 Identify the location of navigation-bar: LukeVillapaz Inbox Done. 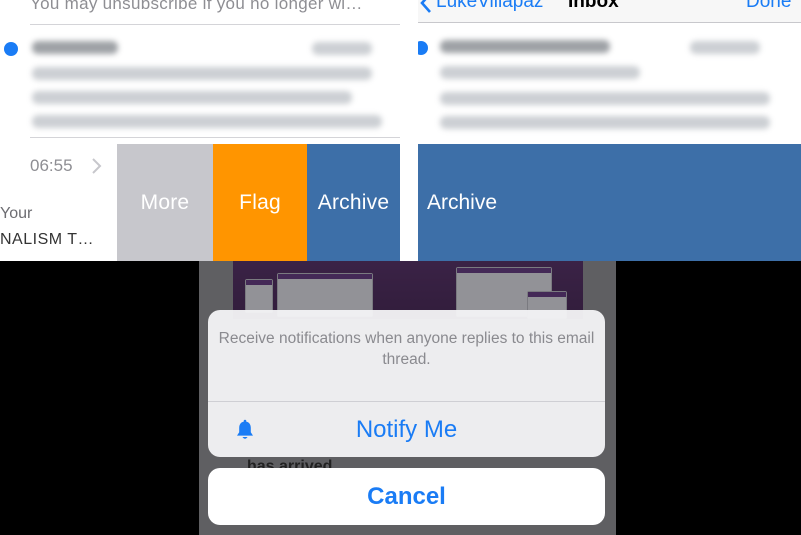
(609, 11).